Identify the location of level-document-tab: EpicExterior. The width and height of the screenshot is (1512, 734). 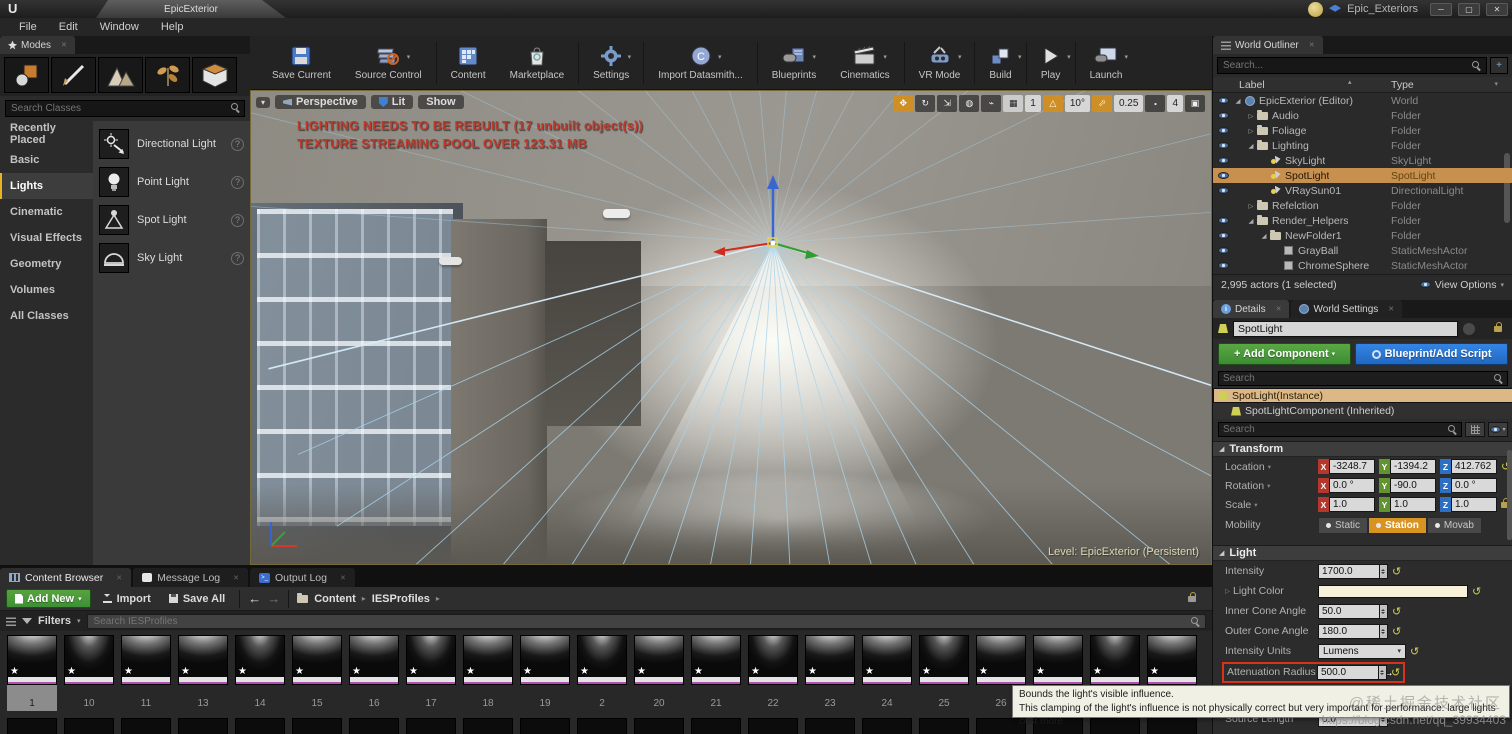
(191, 9).